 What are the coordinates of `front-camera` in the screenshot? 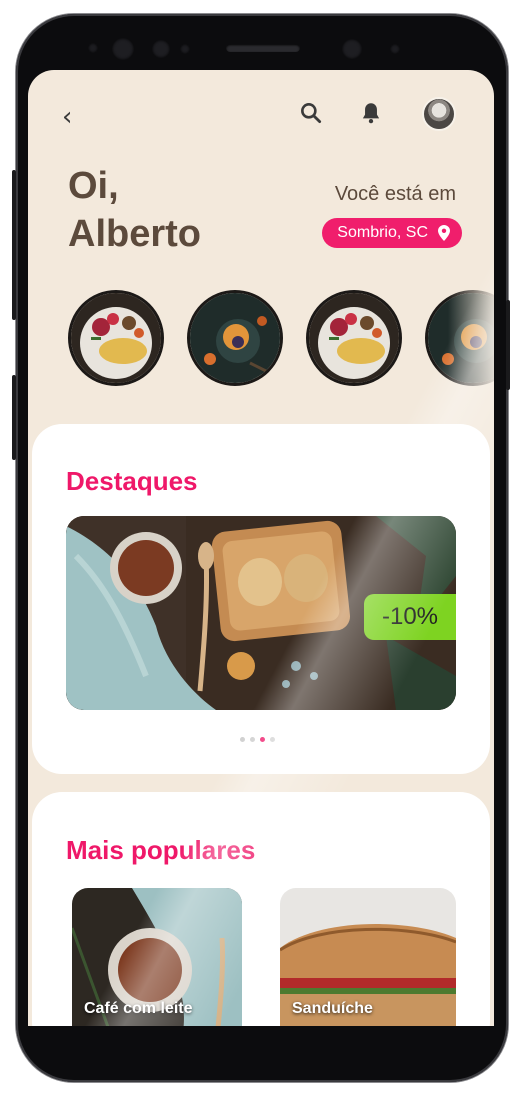 It's located at (123, 49).